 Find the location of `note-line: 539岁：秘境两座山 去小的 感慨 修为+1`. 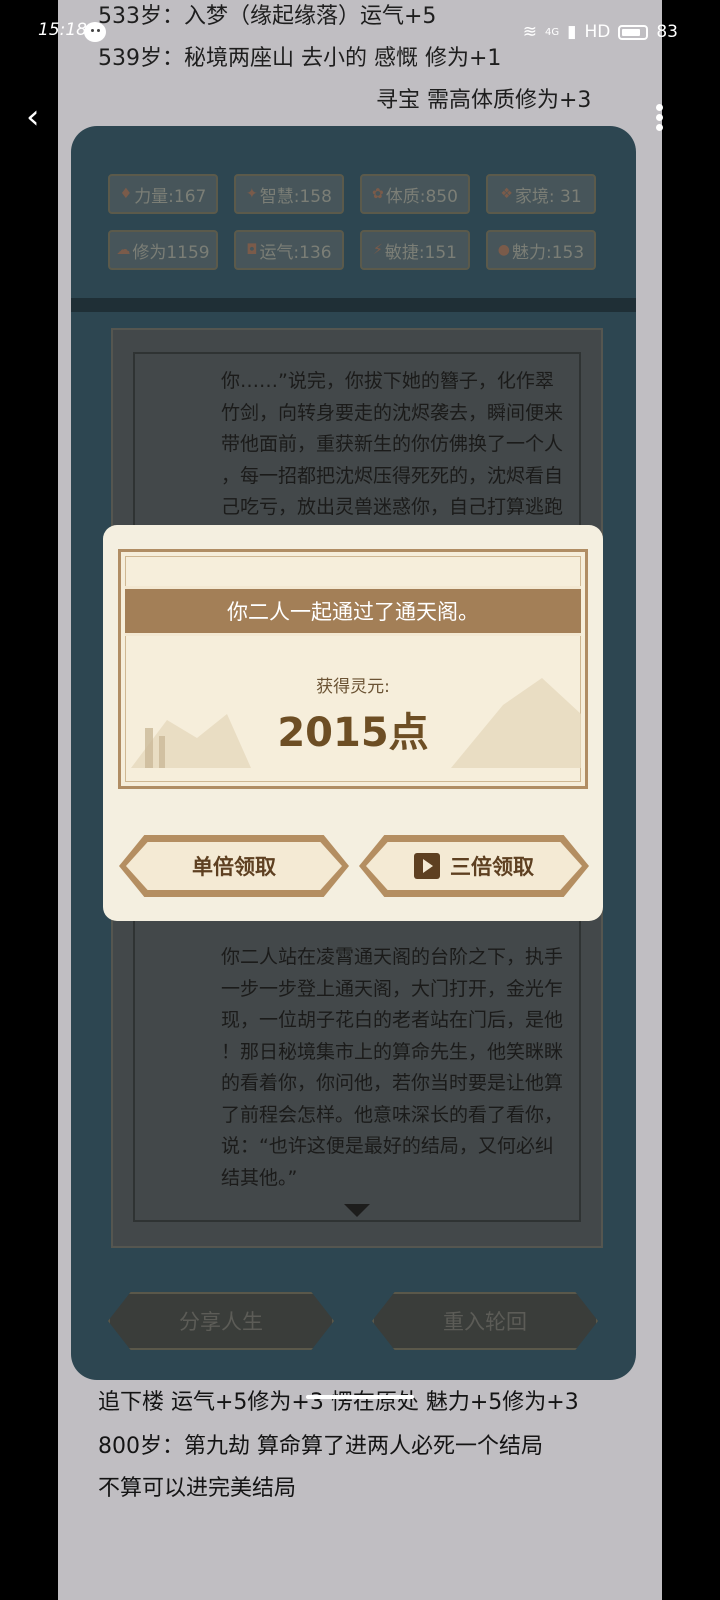

note-line: 539岁：秘境两座山 去小的 感慨 修为+1 is located at coordinates (300, 58).